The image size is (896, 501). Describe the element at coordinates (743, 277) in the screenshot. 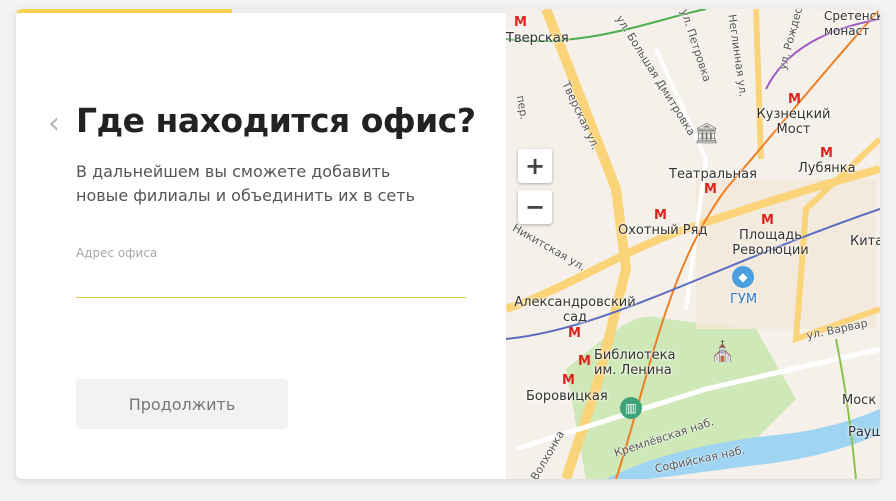

I see `shopping-bag-icon: ◆` at that location.